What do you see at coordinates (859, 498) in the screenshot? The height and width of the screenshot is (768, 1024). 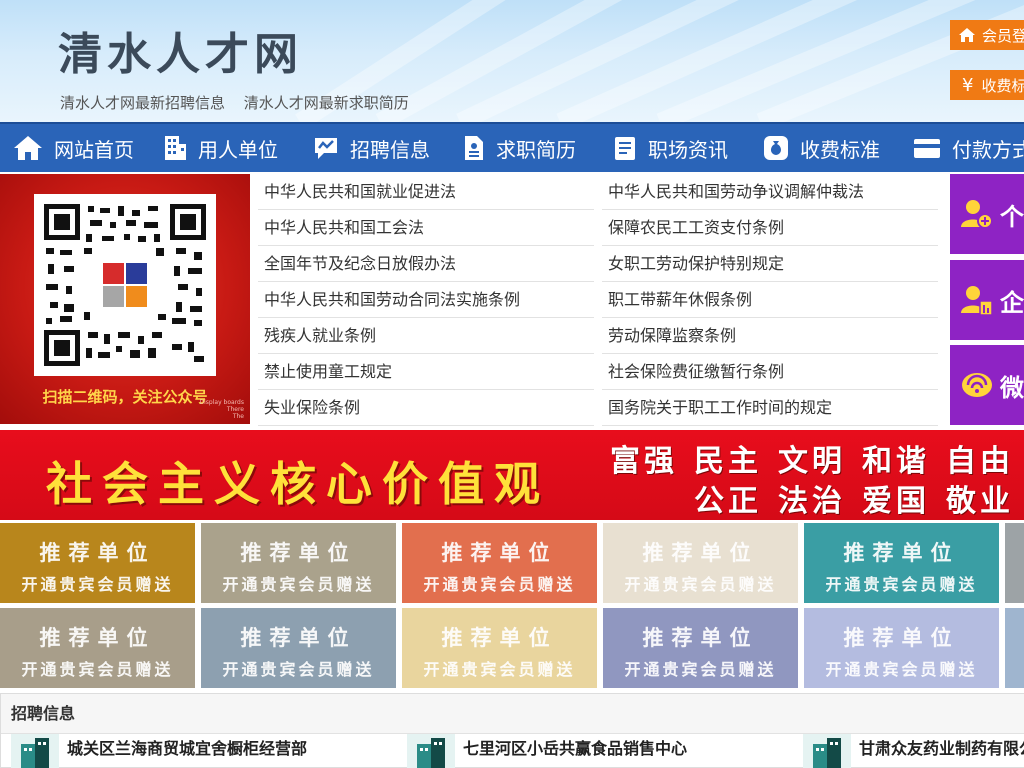 I see `core-values-row-2: 公正 法治 爱国 敬业` at bounding box center [859, 498].